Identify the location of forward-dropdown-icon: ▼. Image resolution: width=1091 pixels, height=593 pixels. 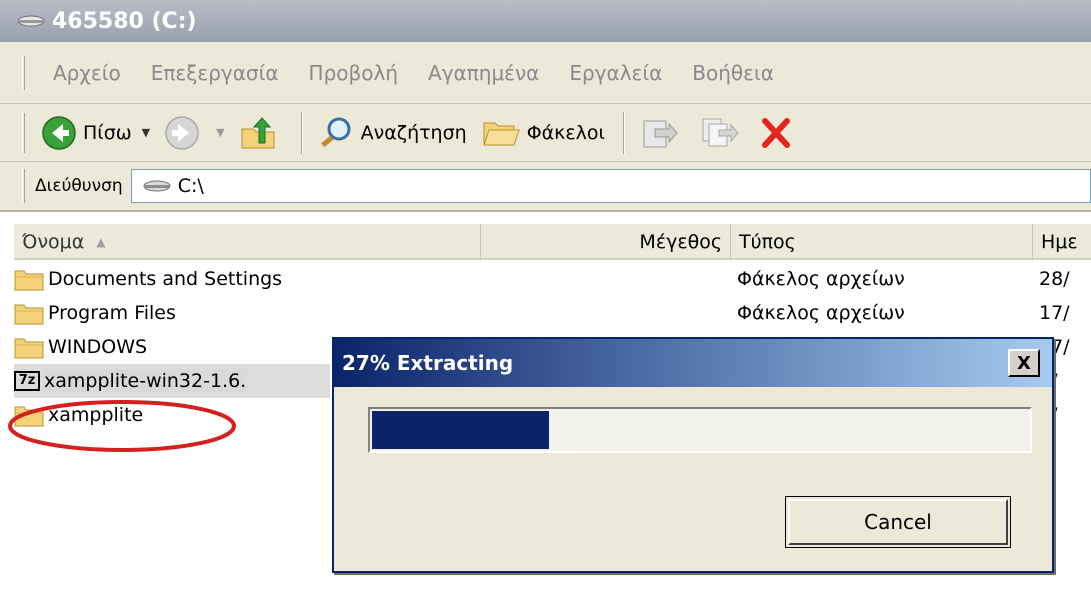
(220, 132).